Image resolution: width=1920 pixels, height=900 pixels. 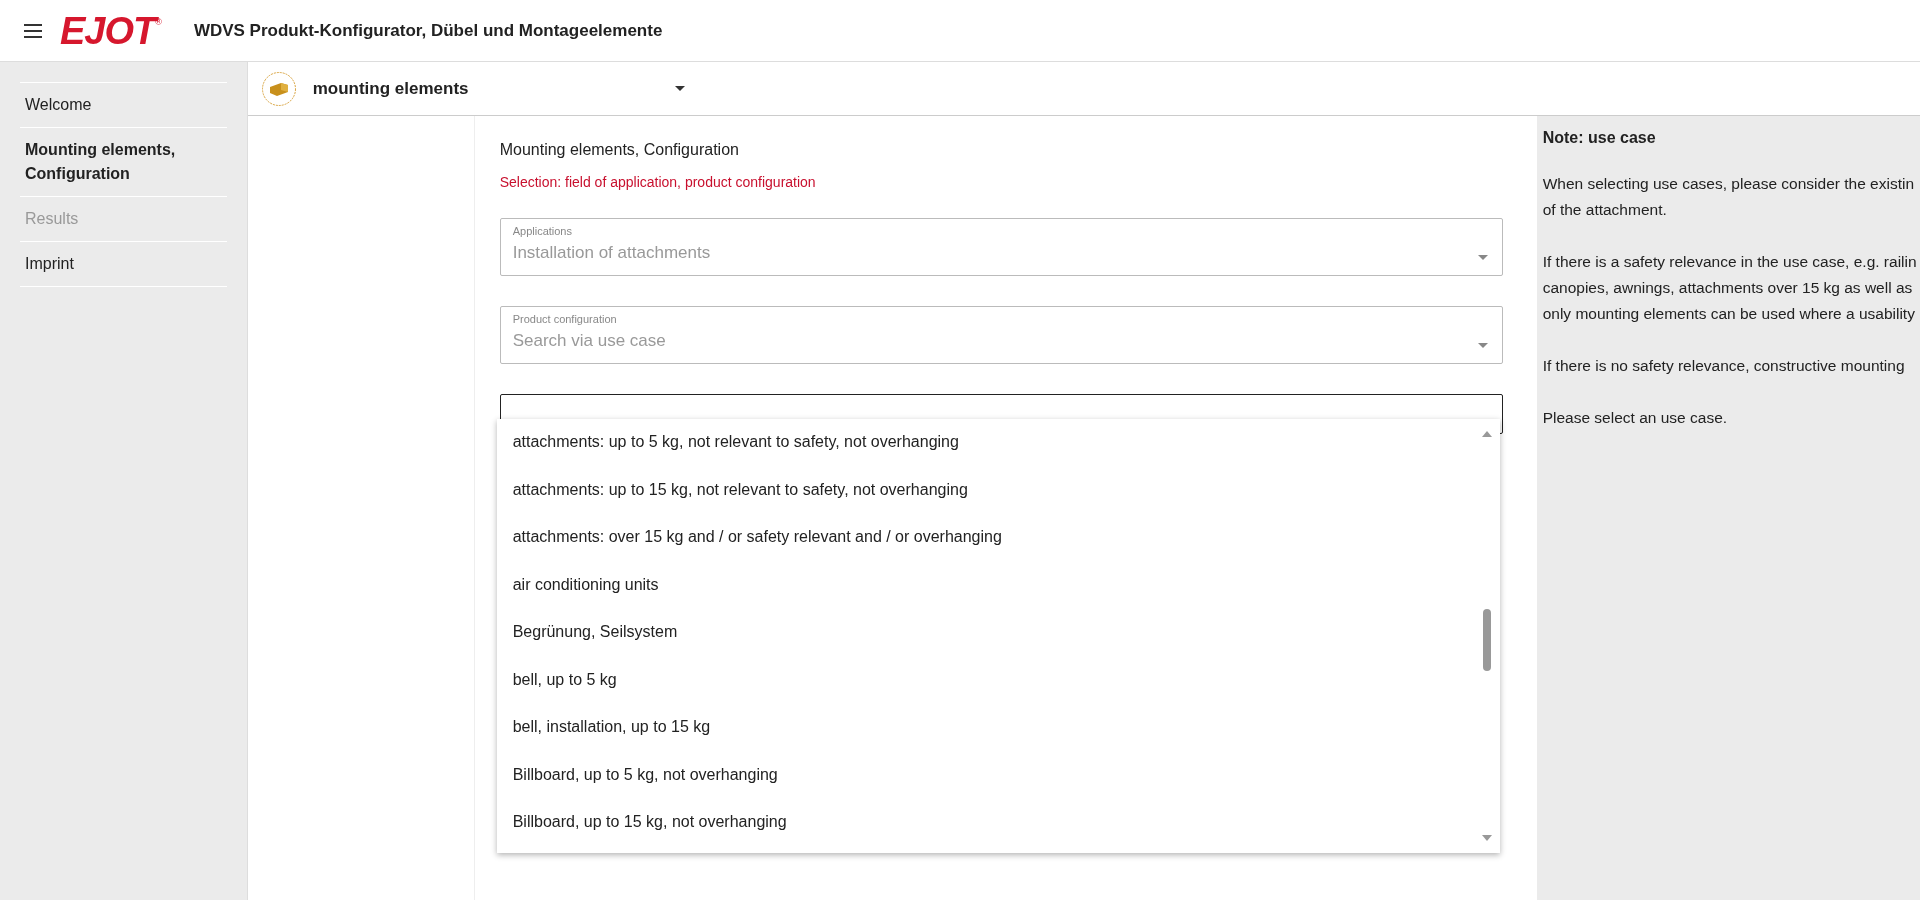 I want to click on dropdown-option: bell, up to 5 kg, so click(x=998, y=683).